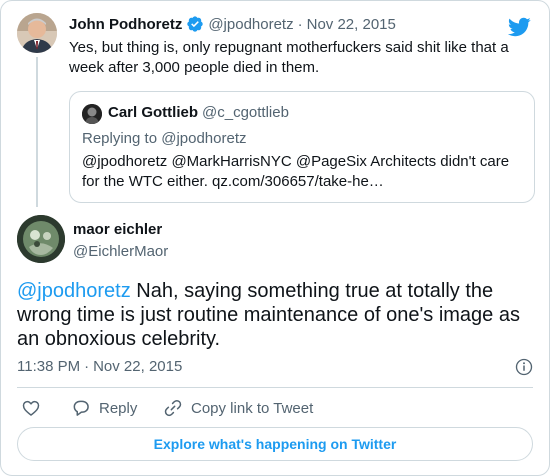 This screenshot has width=550, height=476. I want to click on tweet-date: Nov 22, 2015, so click(138, 366).